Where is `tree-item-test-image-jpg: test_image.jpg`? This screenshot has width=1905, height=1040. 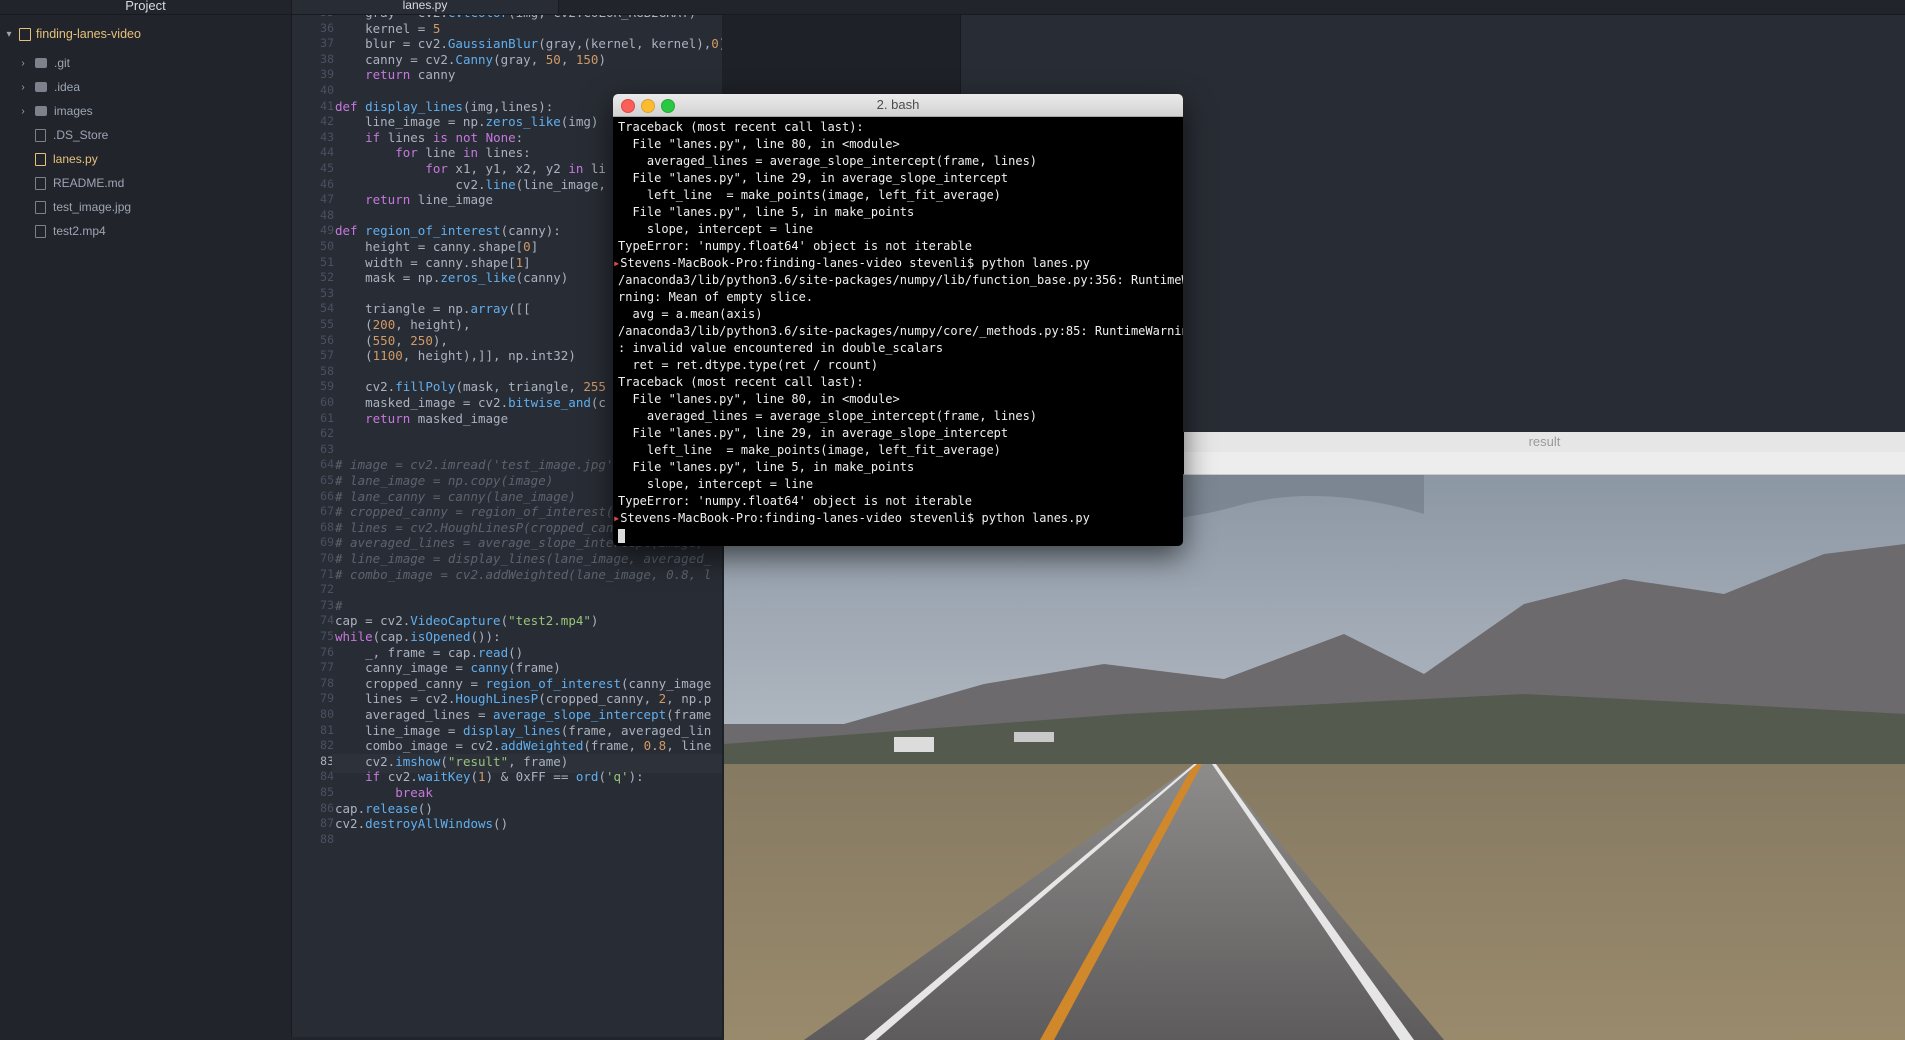 tree-item-test-image-jpg: test_image.jpg is located at coordinates (74, 207).